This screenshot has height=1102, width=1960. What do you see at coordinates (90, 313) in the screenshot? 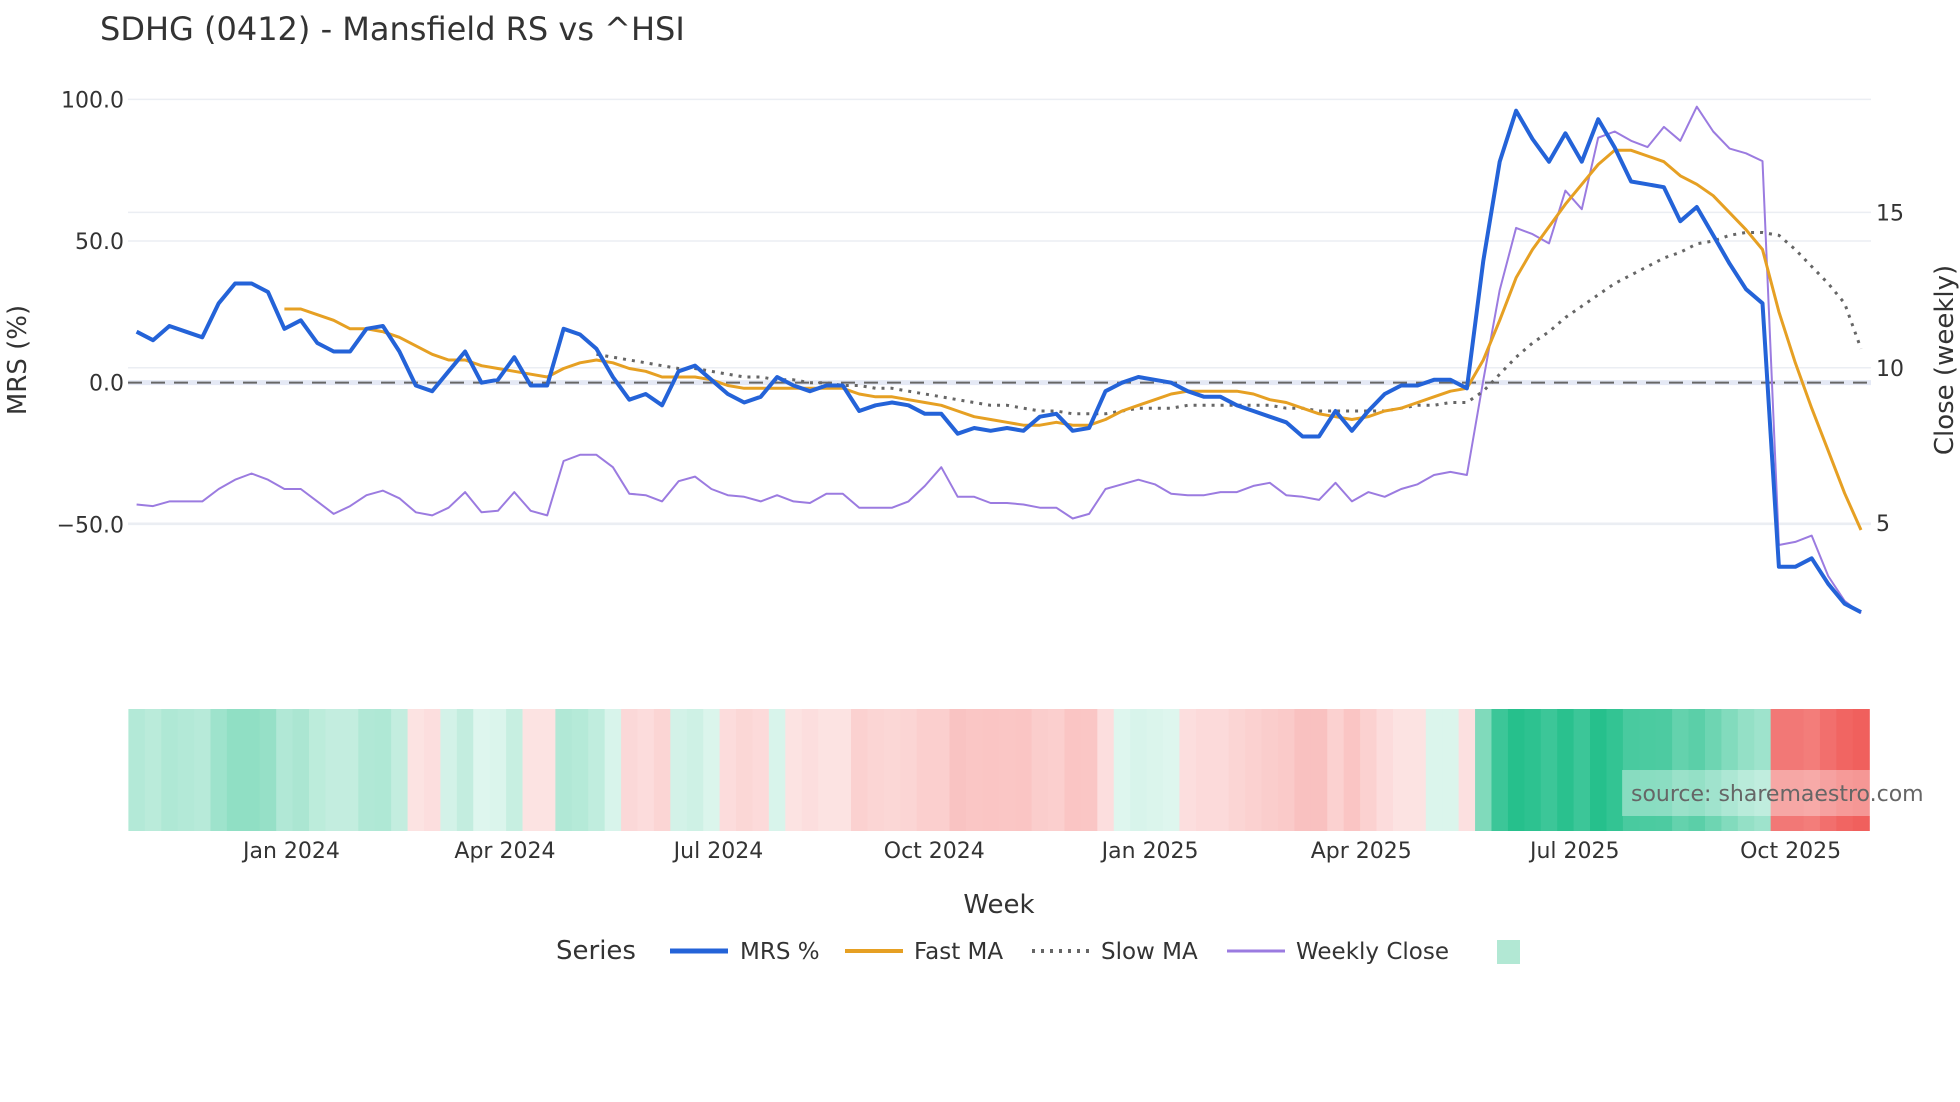
I see `y-axis-left: 100.0 50.0 0.0 −50.0` at bounding box center [90, 313].